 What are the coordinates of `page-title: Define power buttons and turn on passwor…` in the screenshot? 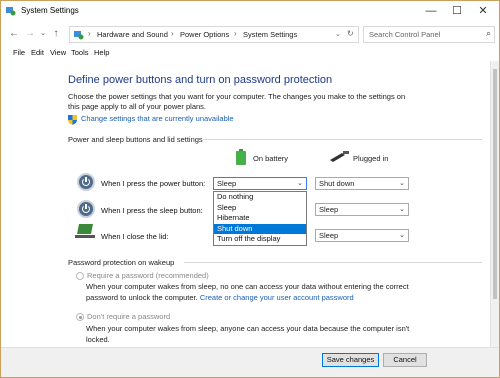 It's located at (200, 80).